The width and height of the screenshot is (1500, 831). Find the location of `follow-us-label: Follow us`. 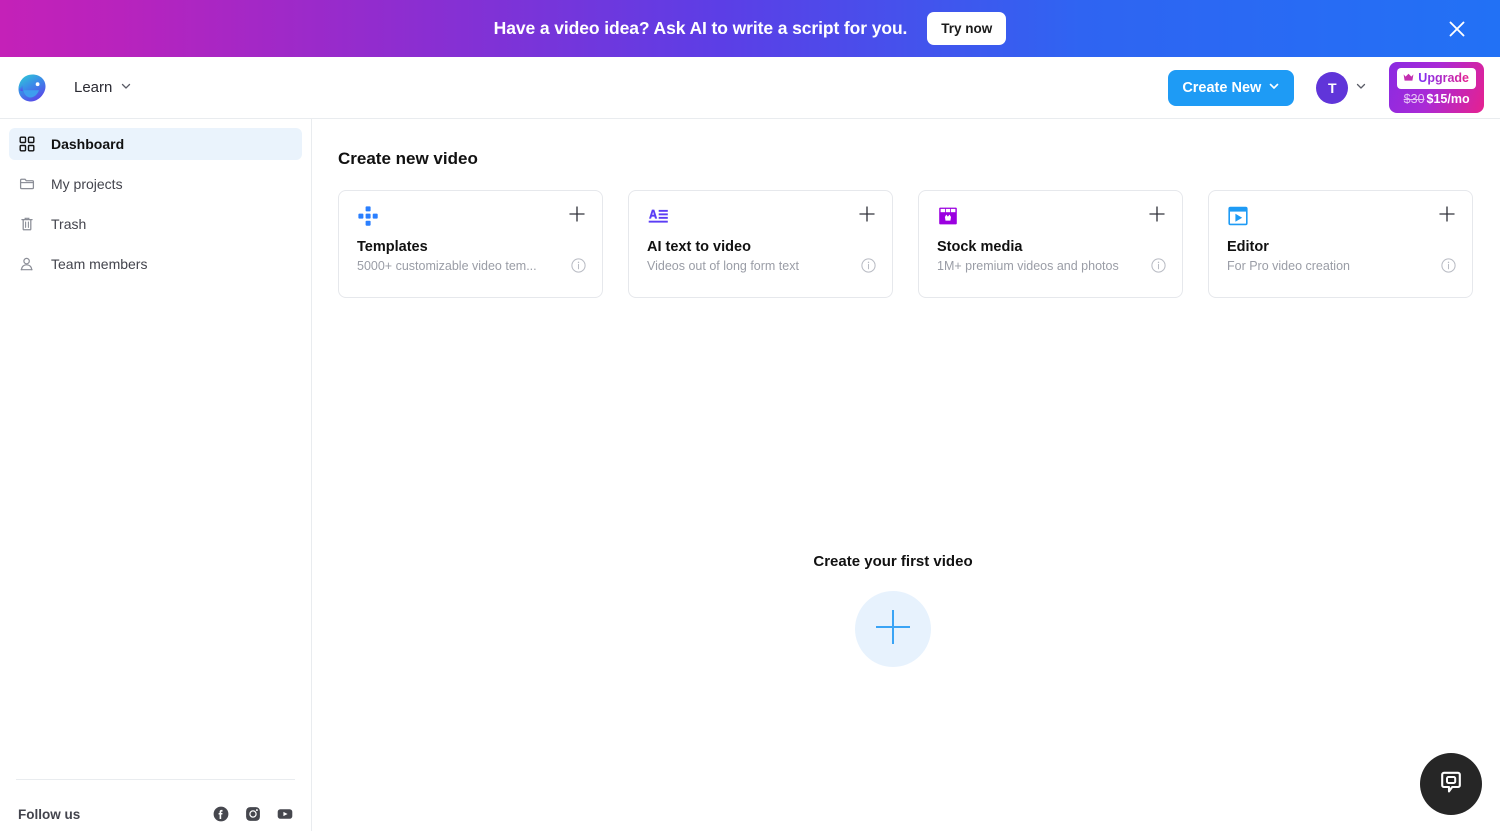

follow-us-label: Follow us is located at coordinates (49, 814).